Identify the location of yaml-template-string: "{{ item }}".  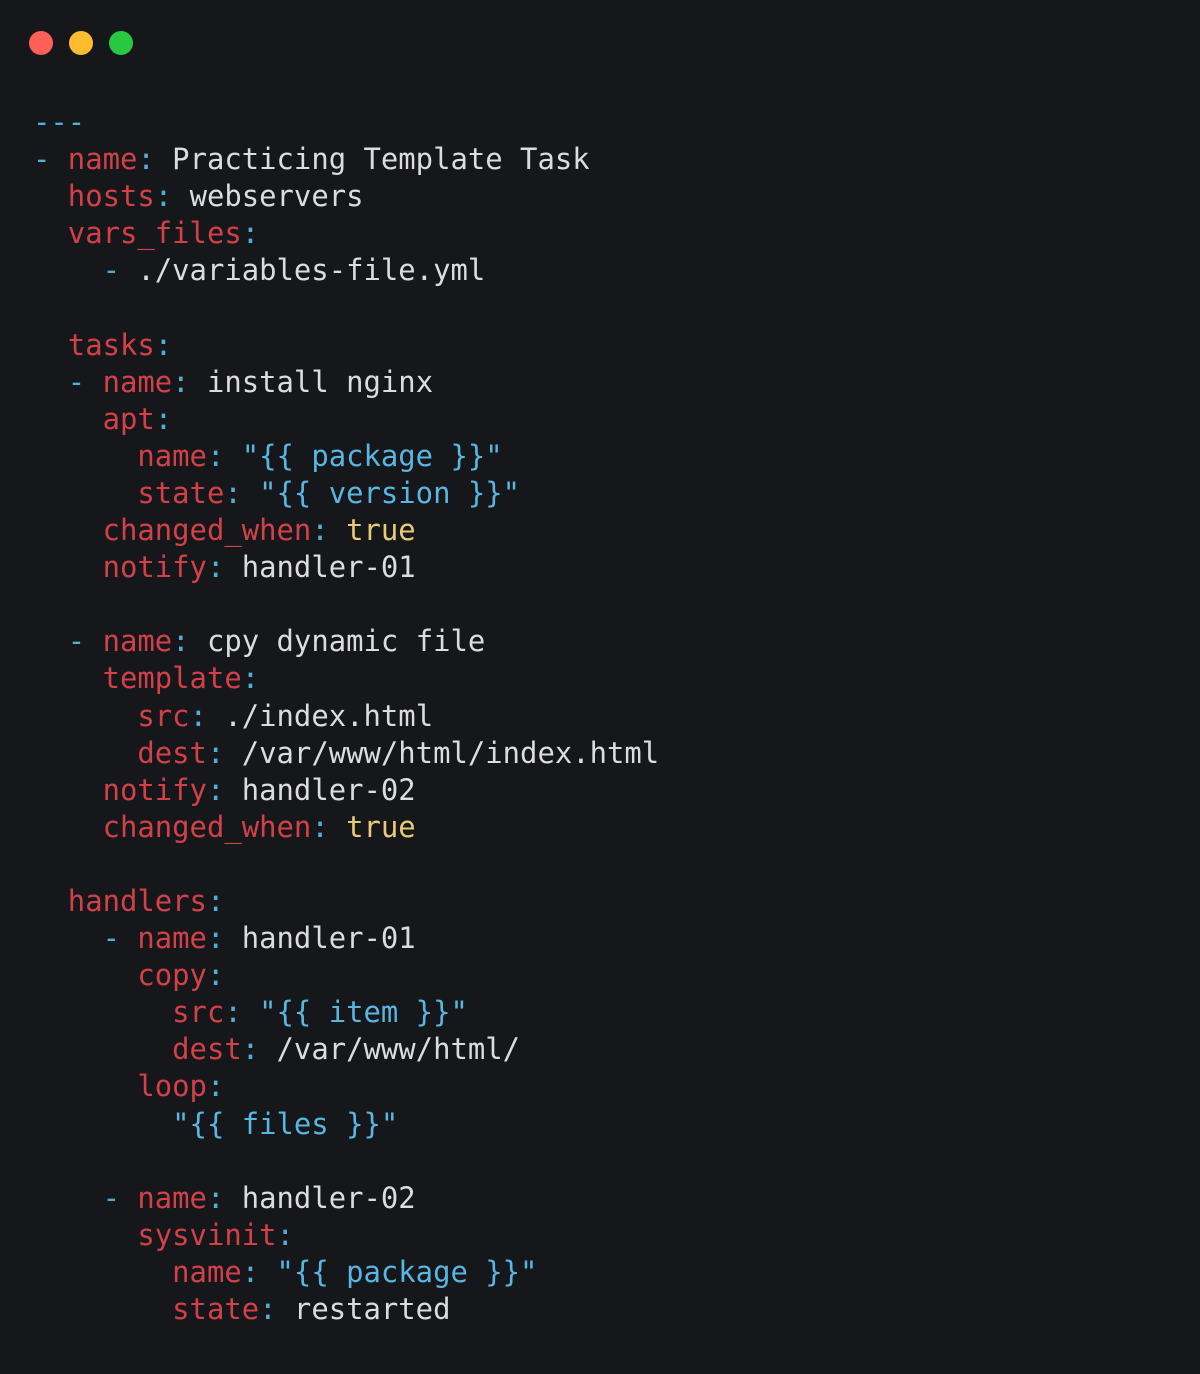
(363, 1012).